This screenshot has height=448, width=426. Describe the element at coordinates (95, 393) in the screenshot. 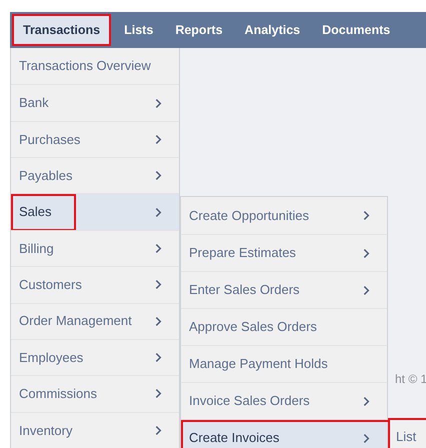

I see `menu-item: Commissions` at that location.